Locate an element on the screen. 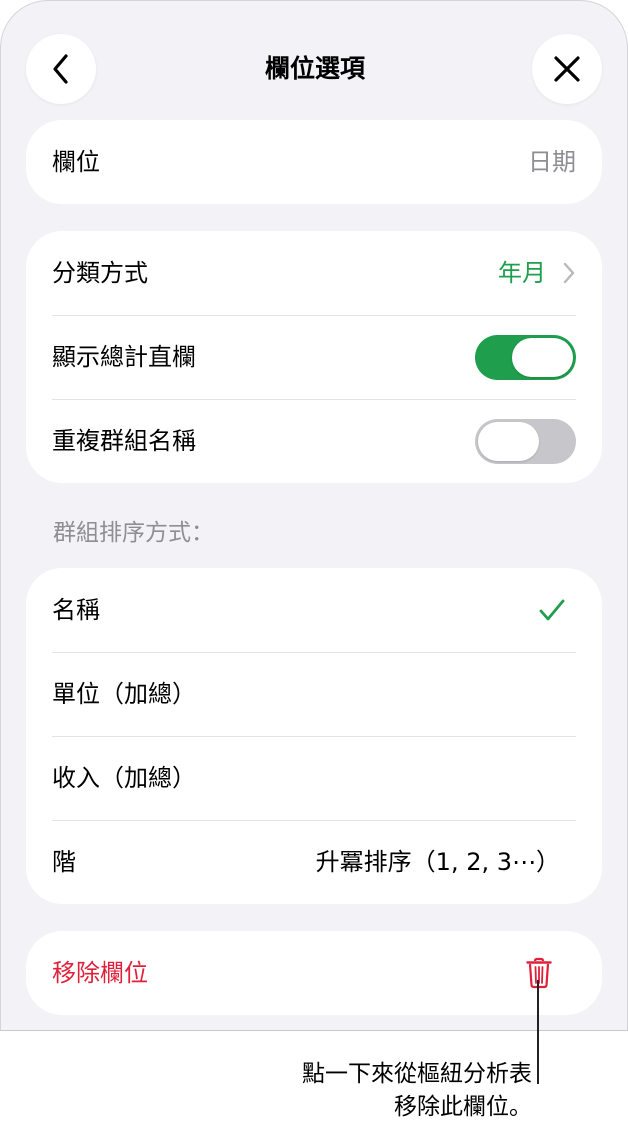  repeat-names-row: 重複群組名稱 is located at coordinates (314, 441).